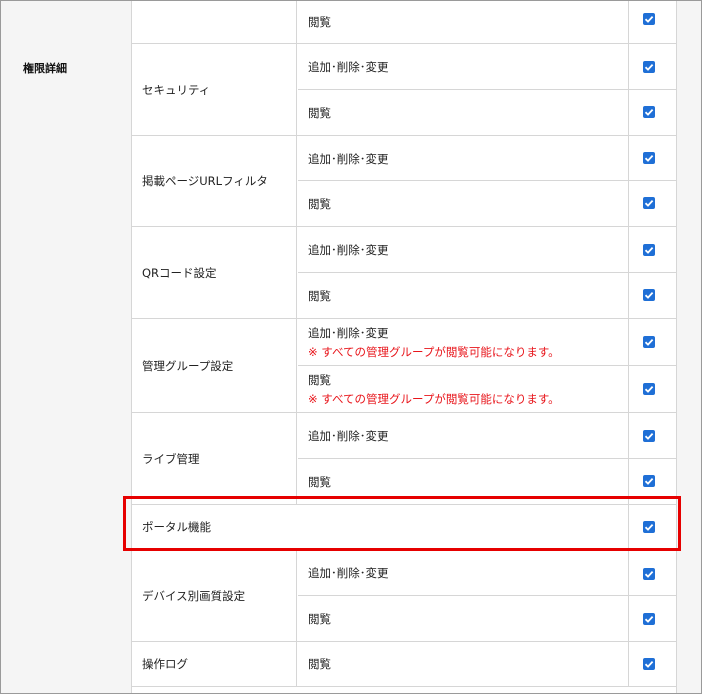  I want to click on section-label: 権限詳細, so click(45, 68).